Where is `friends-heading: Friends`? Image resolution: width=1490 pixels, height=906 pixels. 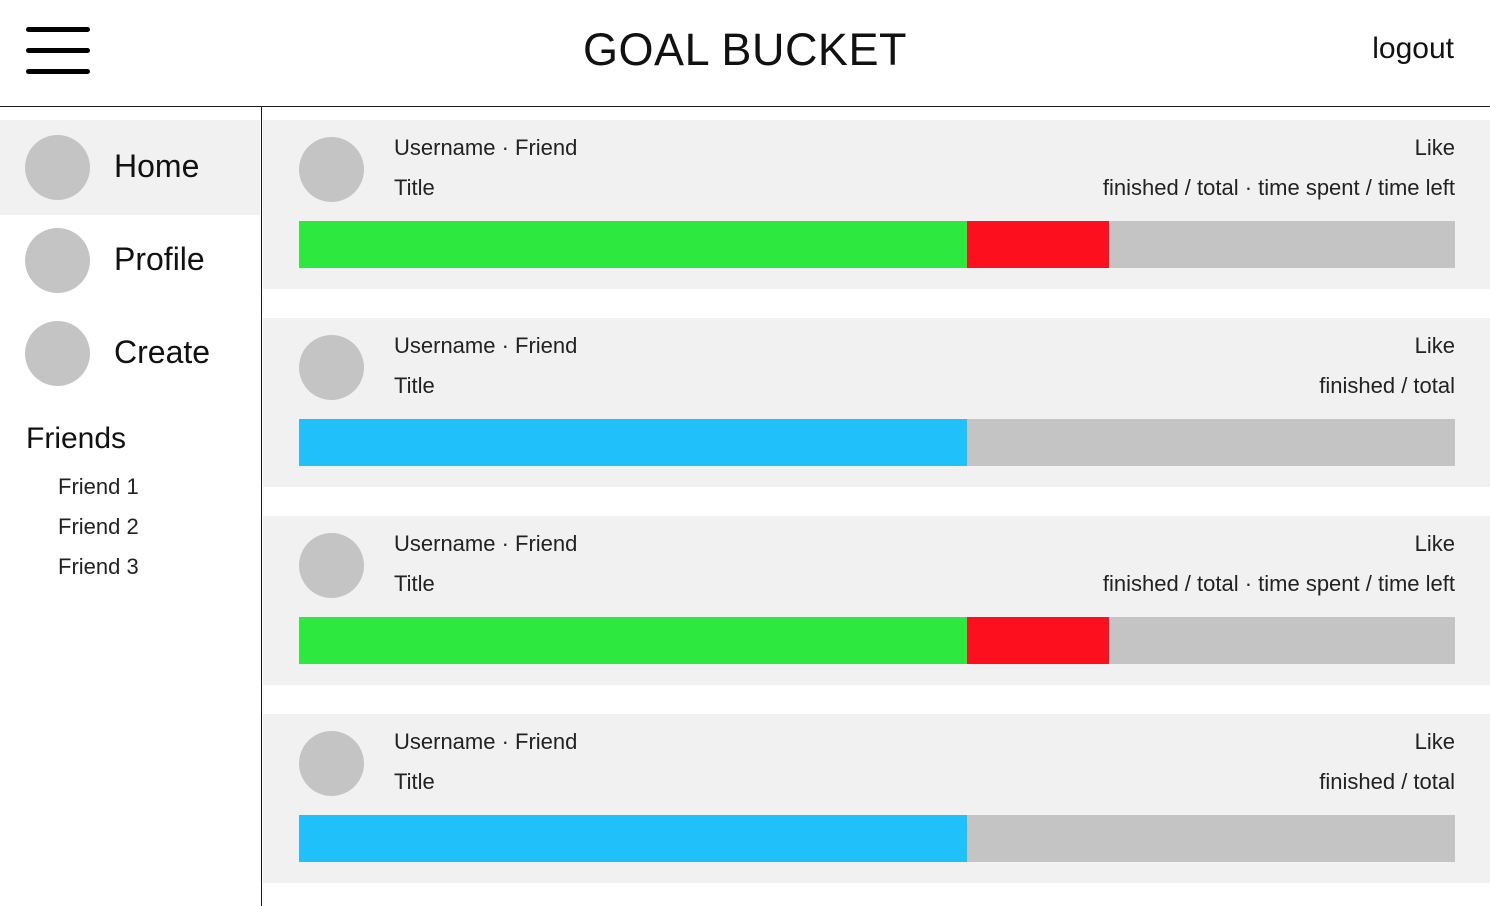
friends-heading: Friends is located at coordinates (76, 438).